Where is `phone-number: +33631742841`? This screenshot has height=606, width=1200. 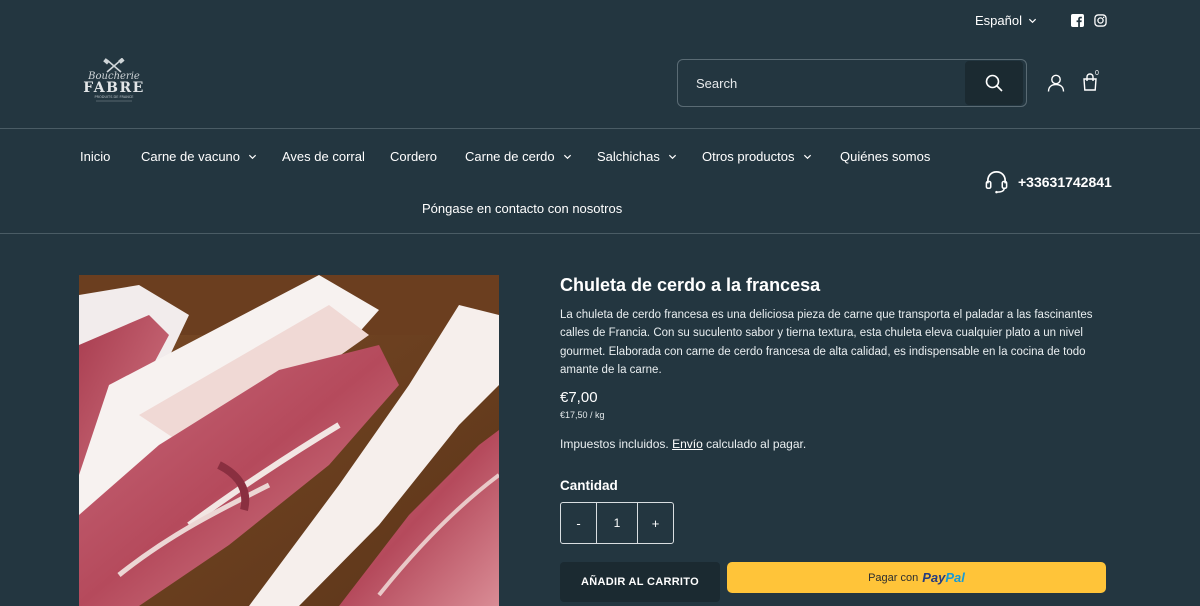 phone-number: +33631742841 is located at coordinates (1065, 181).